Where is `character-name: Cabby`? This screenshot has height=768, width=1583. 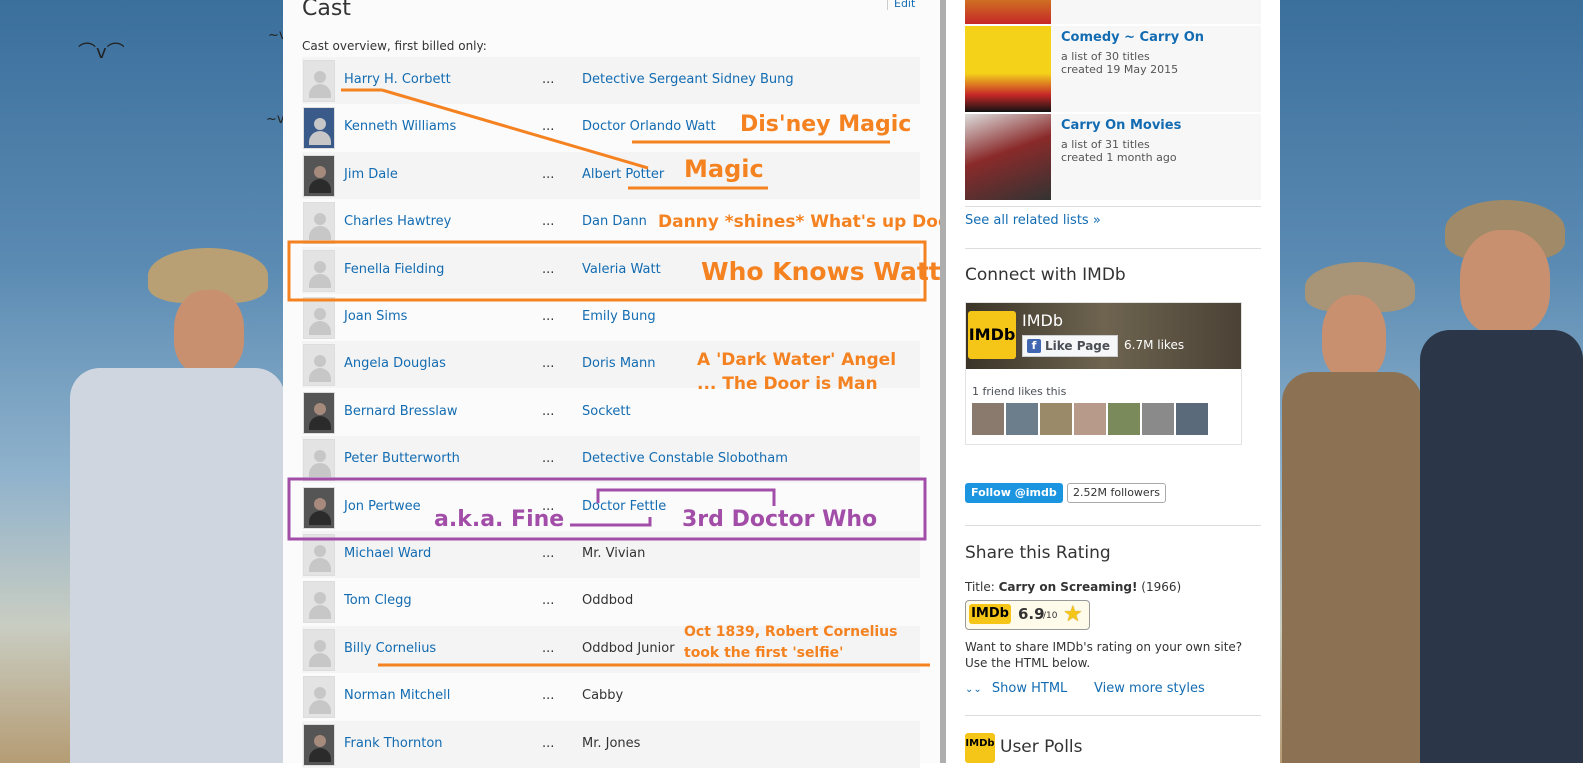
character-name: Cabby is located at coordinates (602, 695).